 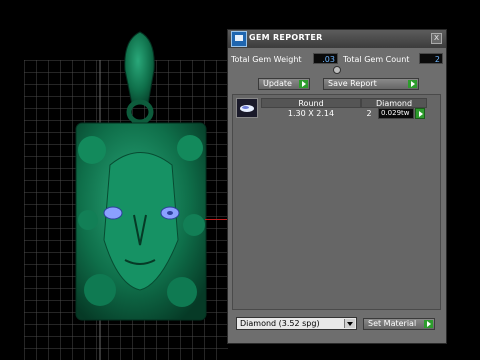 I want to click on gem-size-cell: 1.30 X 2.14, so click(x=311, y=113).